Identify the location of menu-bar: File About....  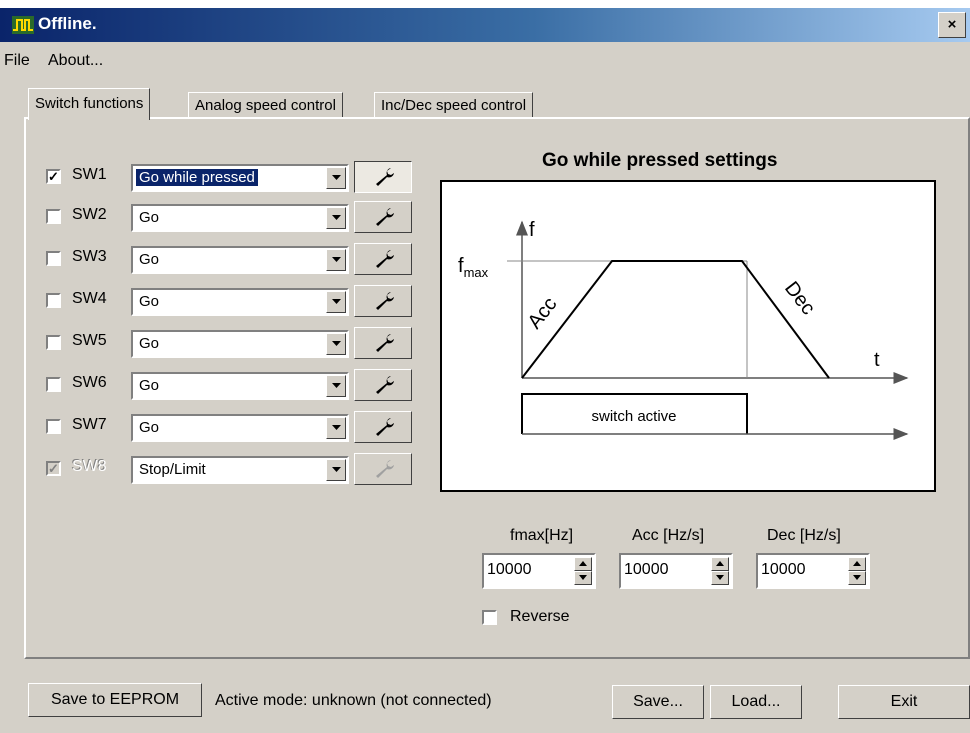
(485, 57).